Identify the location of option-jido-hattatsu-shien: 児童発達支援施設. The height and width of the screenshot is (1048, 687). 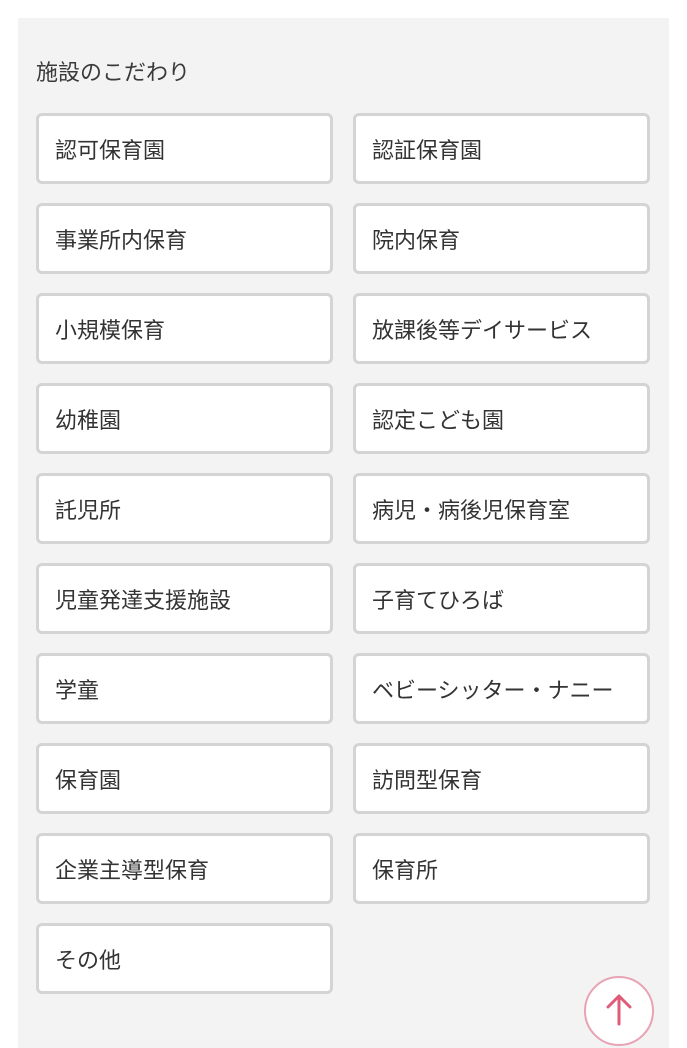
(184, 598).